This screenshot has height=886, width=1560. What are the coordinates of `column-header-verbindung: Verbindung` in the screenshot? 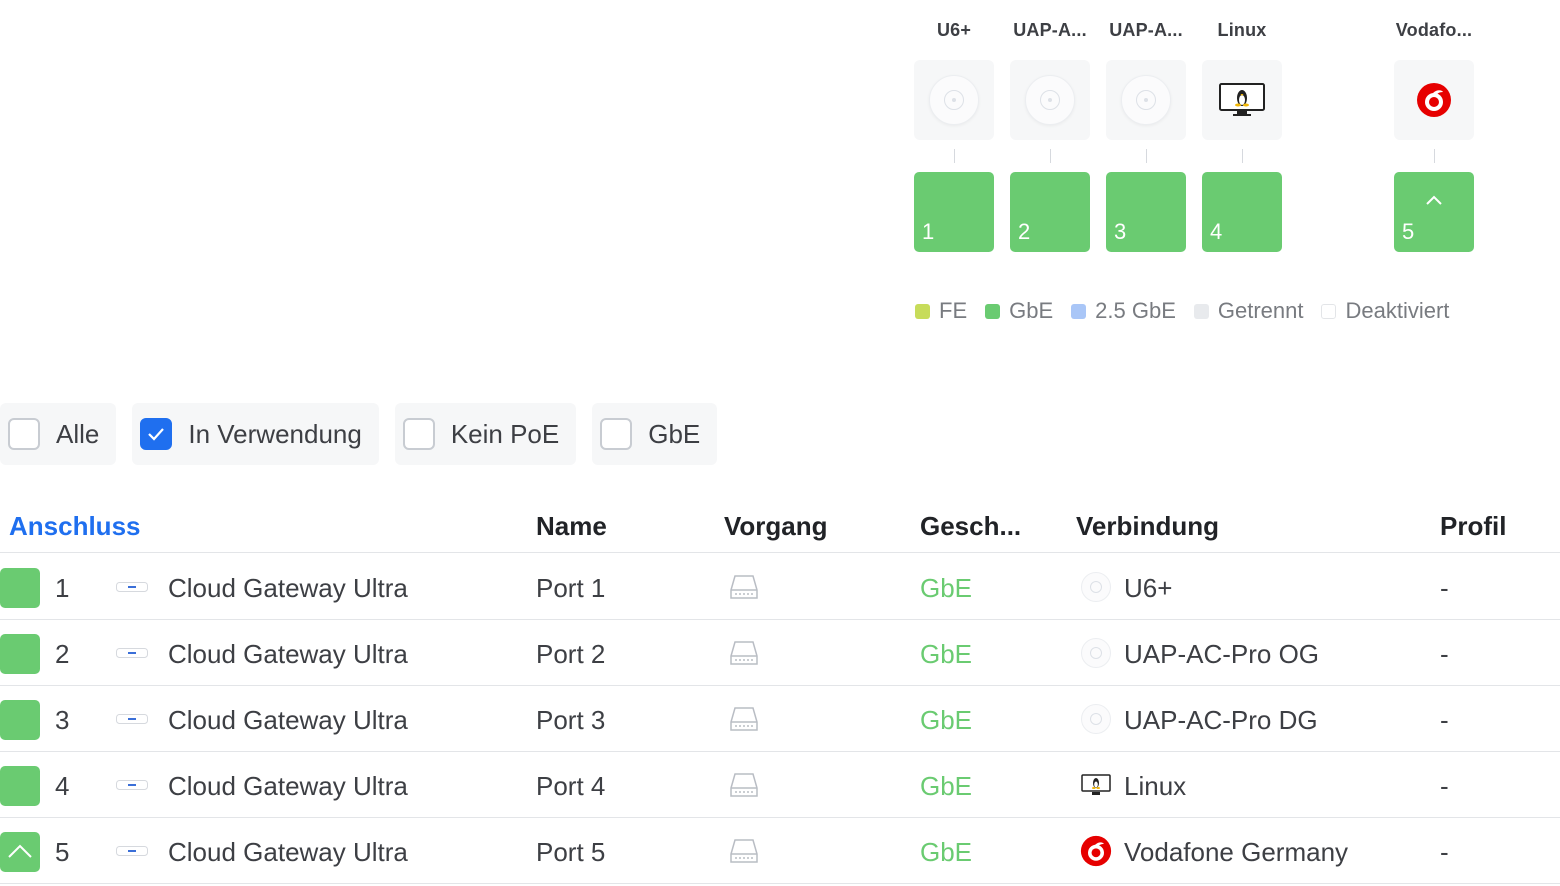 It's located at (1147, 526).